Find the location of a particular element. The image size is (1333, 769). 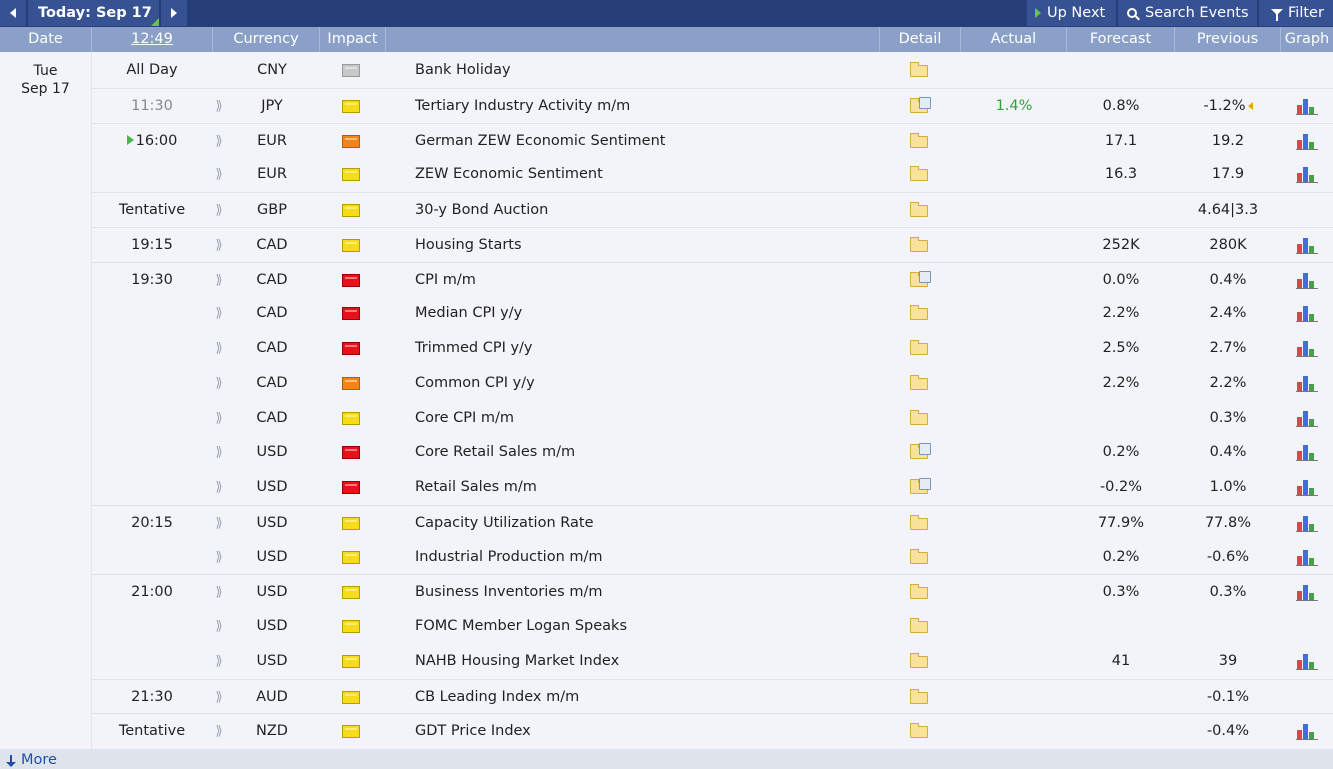

event-row: ⟫ CAD Median CPI y/y 2.2% 2.4% is located at coordinates (712, 313).